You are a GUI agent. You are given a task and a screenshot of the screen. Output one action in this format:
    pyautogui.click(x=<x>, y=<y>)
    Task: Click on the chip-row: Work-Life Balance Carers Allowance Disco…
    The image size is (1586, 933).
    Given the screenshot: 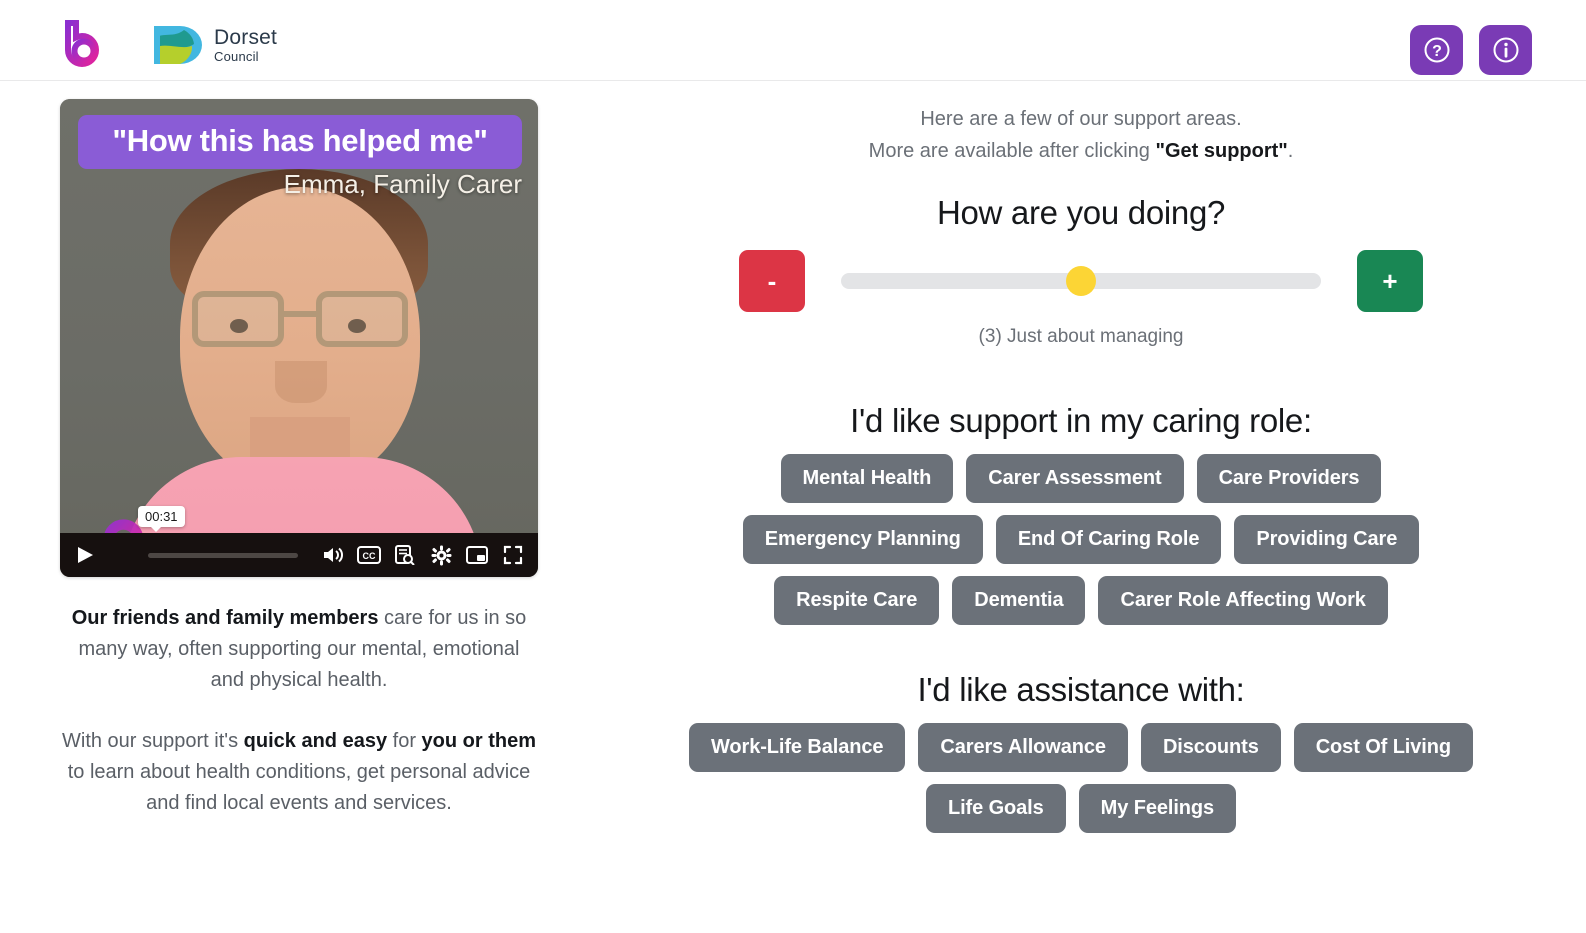 What is the action you would take?
    pyautogui.click(x=1081, y=747)
    